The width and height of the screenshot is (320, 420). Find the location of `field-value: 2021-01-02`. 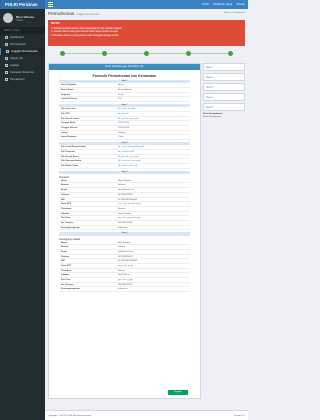

field-value: 2021-01-02 is located at coordinates (123, 127).